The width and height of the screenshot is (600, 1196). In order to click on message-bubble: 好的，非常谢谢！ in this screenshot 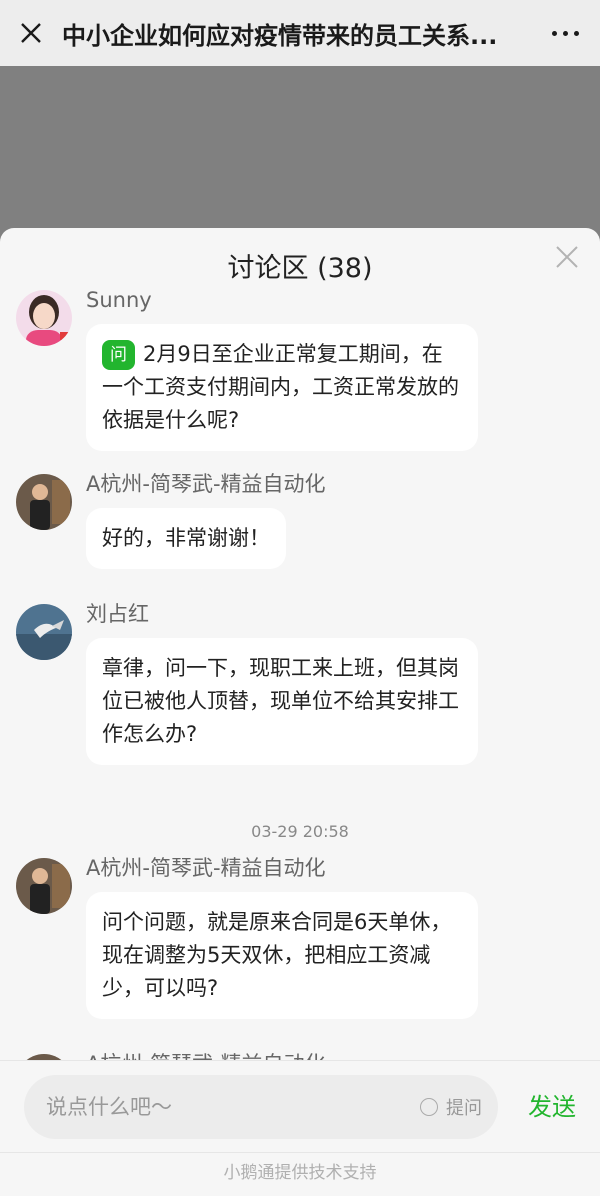, I will do `click(186, 538)`.